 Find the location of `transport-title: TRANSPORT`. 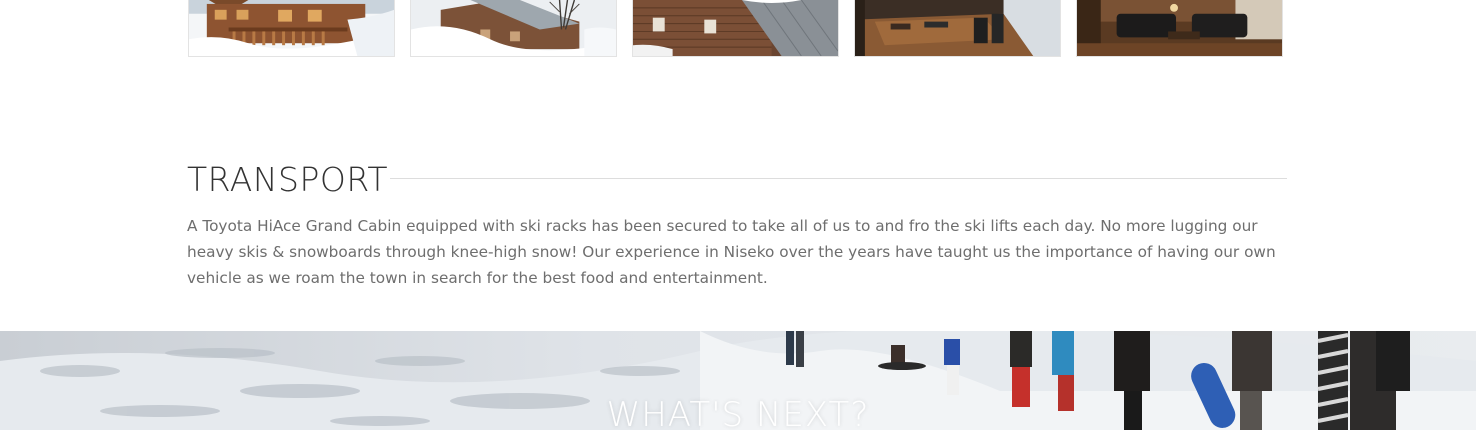

transport-title: TRANSPORT is located at coordinates (288, 179).